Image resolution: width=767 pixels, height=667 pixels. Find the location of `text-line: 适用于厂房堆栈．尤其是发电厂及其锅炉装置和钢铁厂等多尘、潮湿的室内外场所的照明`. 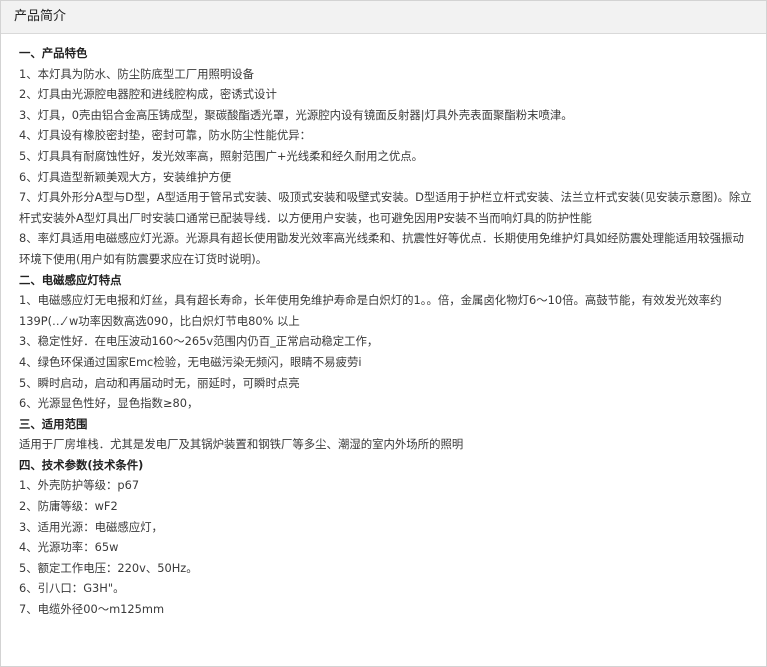

text-line: 适用于厂房堆栈．尤其是发电厂及其锅炉装置和钢铁厂等多尘、潮湿的室内外场所的照明 is located at coordinates (241, 444).